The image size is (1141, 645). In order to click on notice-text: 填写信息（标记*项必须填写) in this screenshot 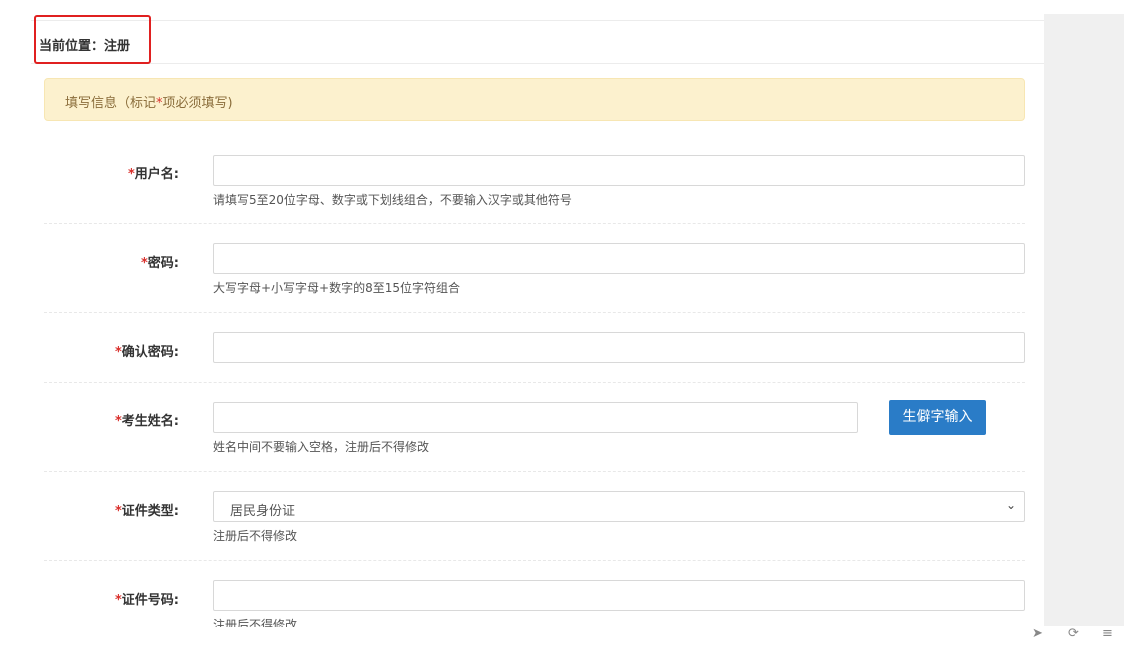, I will do `click(149, 103)`.